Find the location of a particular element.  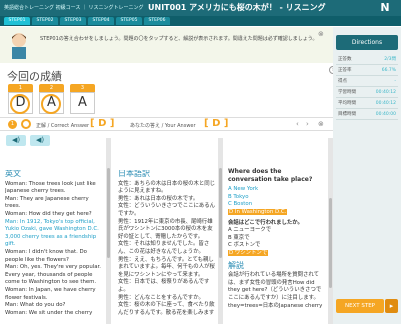

page-title: UNIT001 アメリカにも桜の木が！ - リスニング is located at coordinates (237, 7).